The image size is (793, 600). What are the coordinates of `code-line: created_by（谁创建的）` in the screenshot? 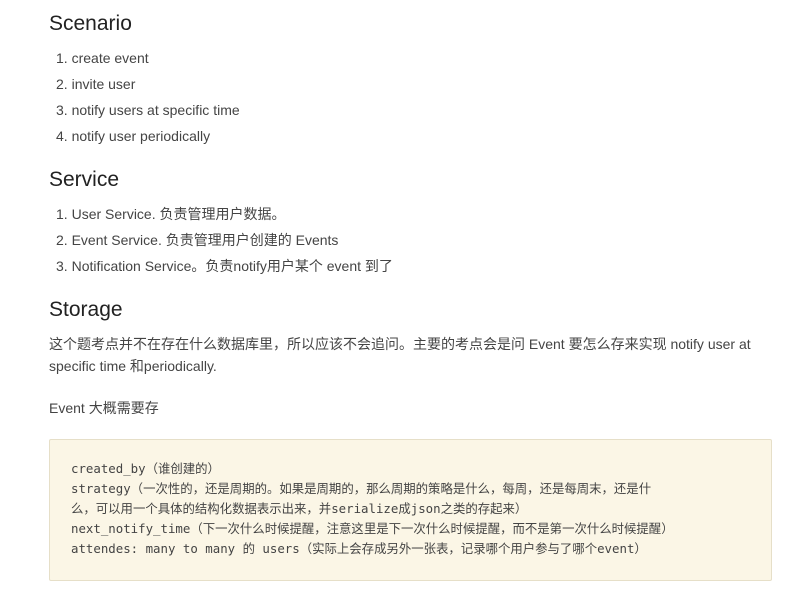 It's located at (145, 468).